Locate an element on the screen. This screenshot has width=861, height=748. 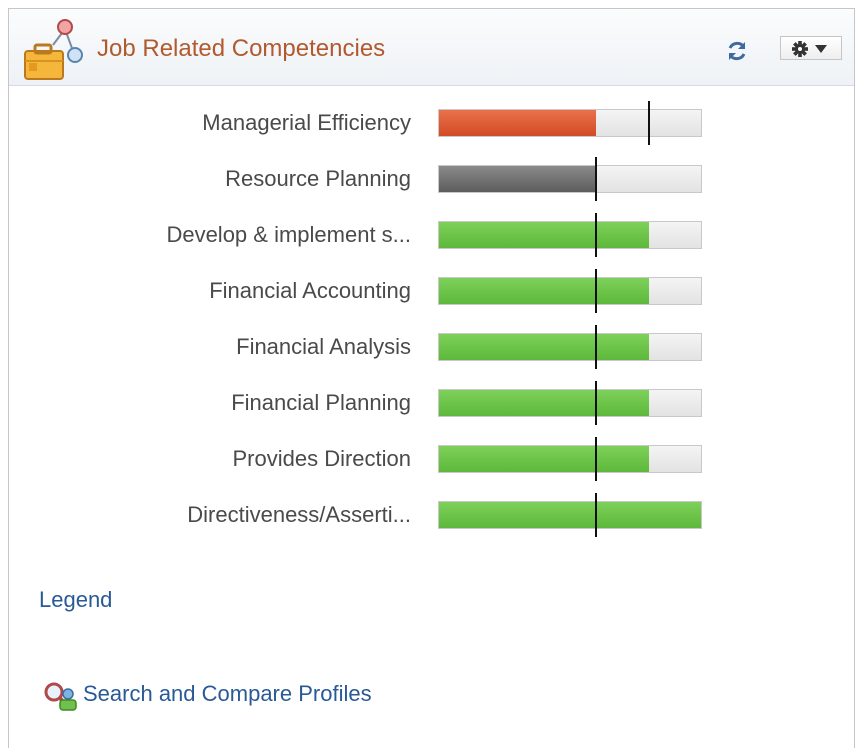
competency-label: Managerial Efficiency is located at coordinates (306, 122).